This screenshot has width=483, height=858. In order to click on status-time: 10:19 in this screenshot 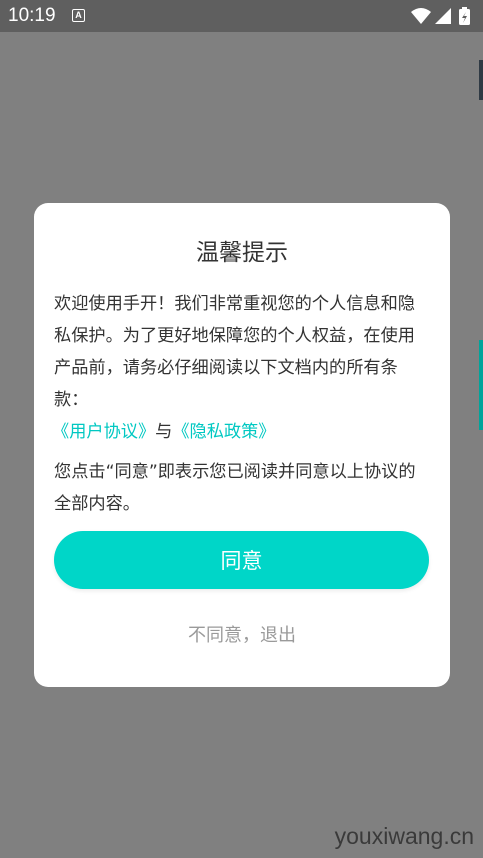, I will do `click(32, 15)`.